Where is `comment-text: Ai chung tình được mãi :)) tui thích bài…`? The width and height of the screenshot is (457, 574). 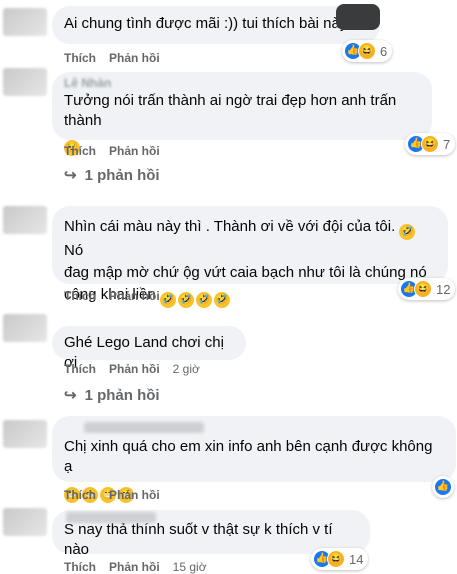 comment-text: Ai chung tình được mãi :)) tui thích bài… is located at coordinates (206, 23).